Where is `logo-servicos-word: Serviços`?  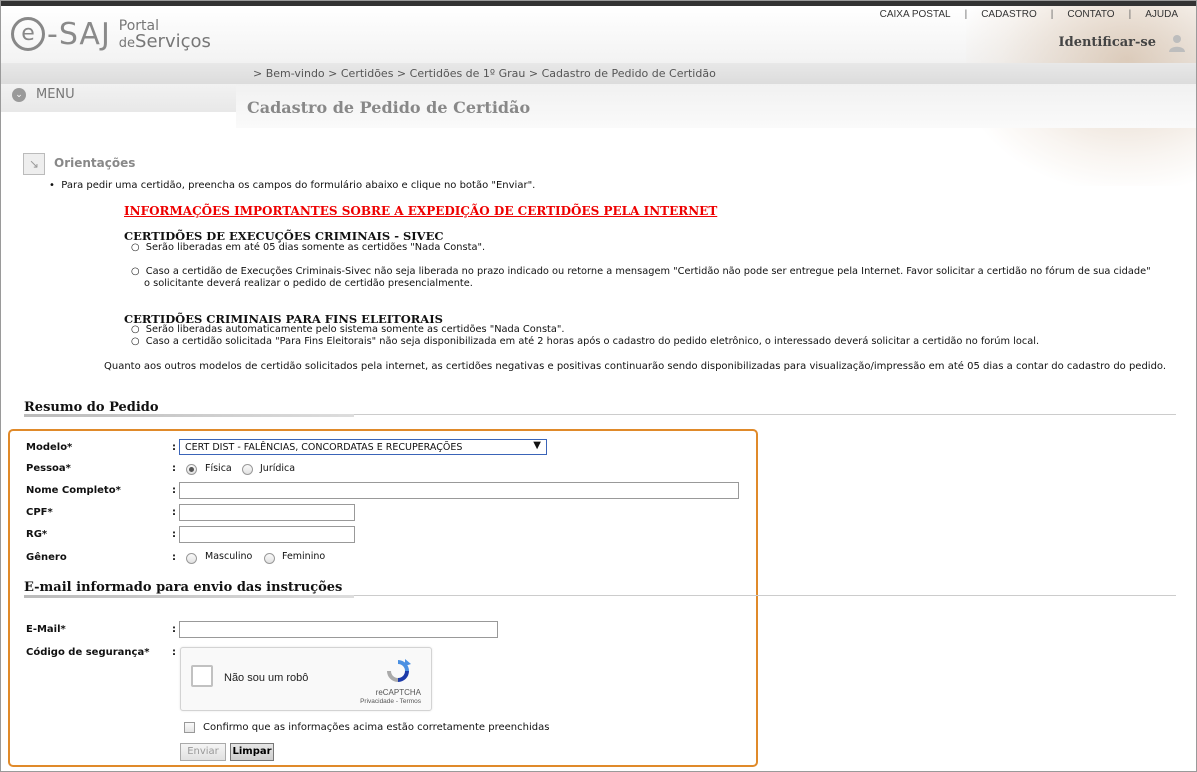
logo-servicos-word: Serviços is located at coordinates (173, 41).